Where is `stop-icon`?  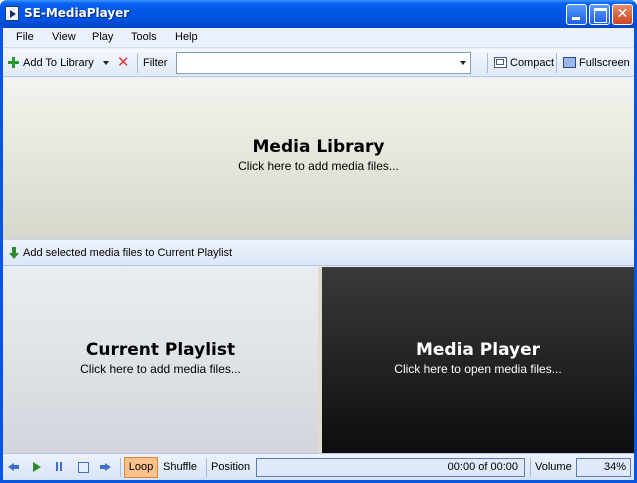 stop-icon is located at coordinates (83, 467).